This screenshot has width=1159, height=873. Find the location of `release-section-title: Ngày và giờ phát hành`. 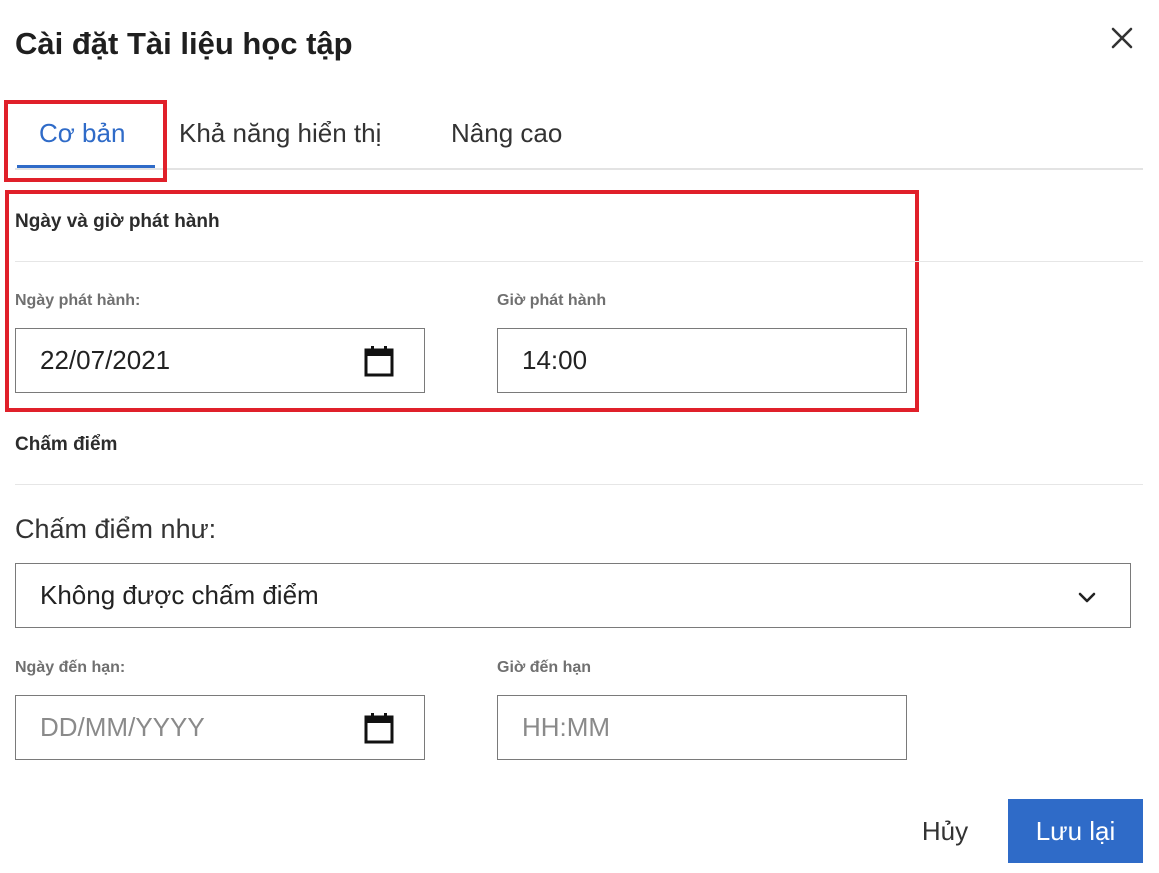

release-section-title: Ngày và giờ phát hành is located at coordinates (117, 221).